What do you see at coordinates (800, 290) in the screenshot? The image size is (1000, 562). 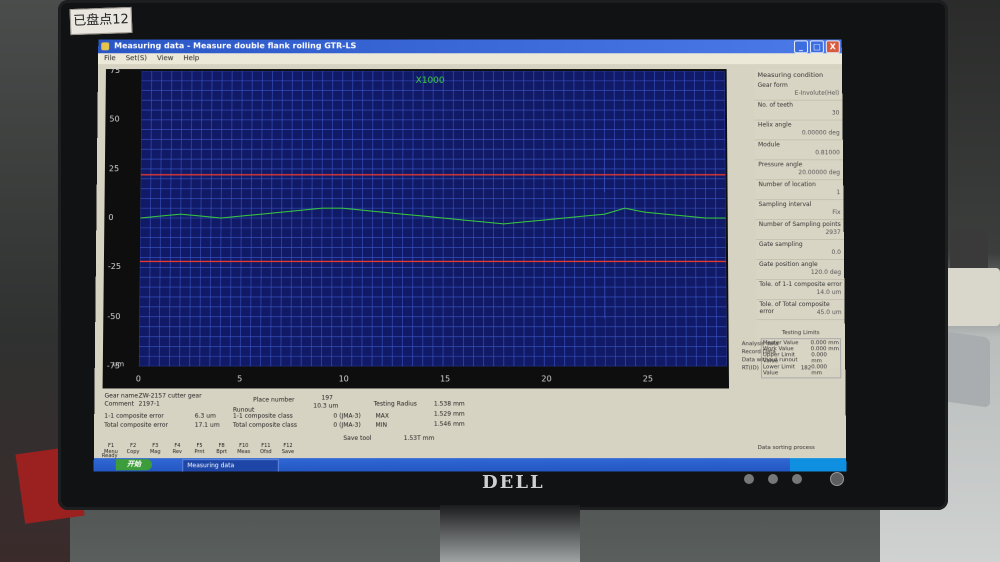 I see `condition-row: Tole. of 1-1 composite error 14.0 um` at bounding box center [800, 290].